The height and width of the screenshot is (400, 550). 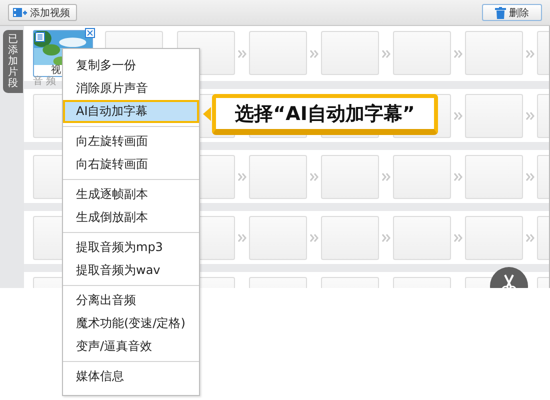 What do you see at coordinates (131, 65) in the screenshot?
I see `menu-item: 复制多一份` at bounding box center [131, 65].